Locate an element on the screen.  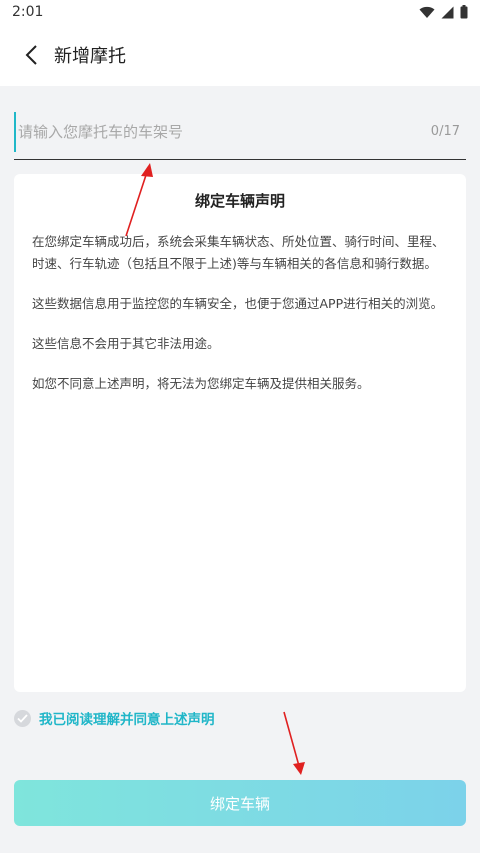
status-time: 2:01 is located at coordinates (28, 12).